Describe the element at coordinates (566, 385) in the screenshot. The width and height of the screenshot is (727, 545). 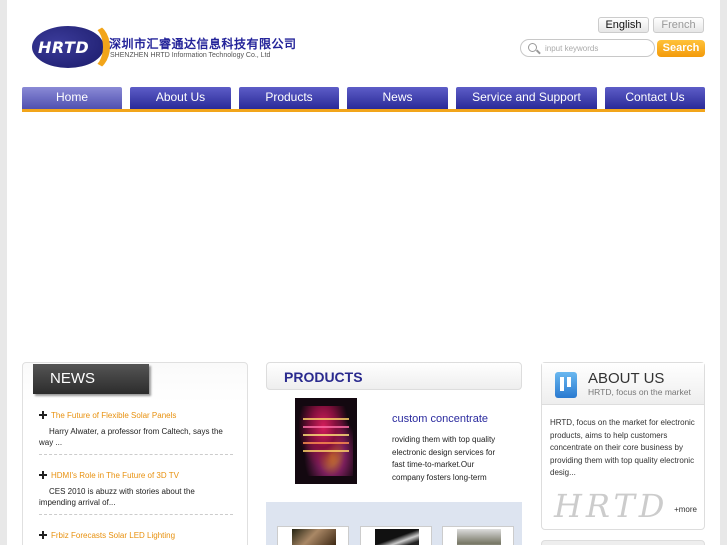
I see `about-info-icon` at that location.